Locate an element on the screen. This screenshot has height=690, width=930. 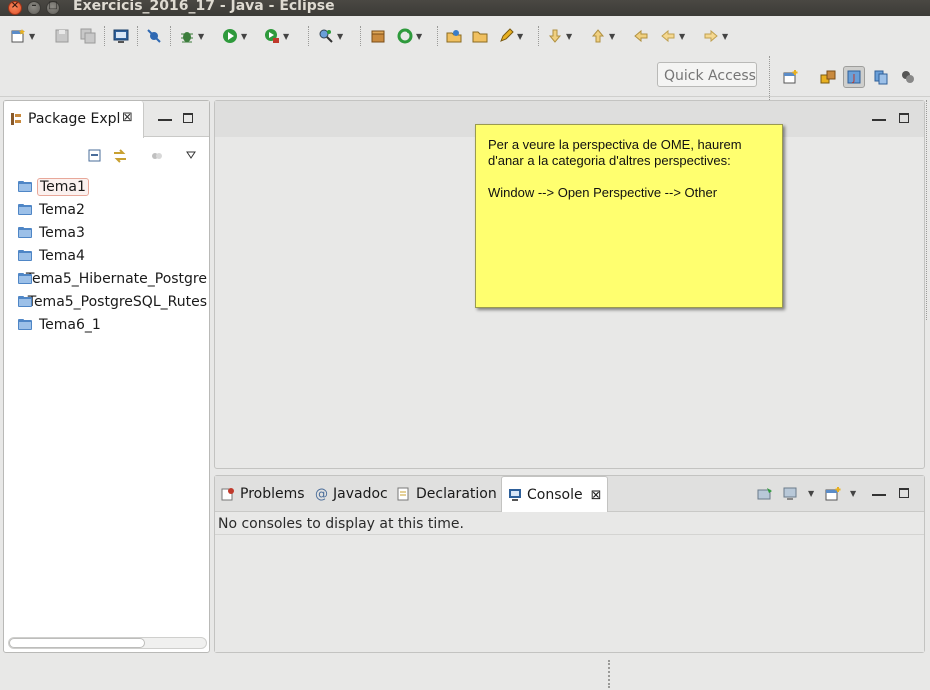
link-with-editor-icon is located at coordinates (120, 156).